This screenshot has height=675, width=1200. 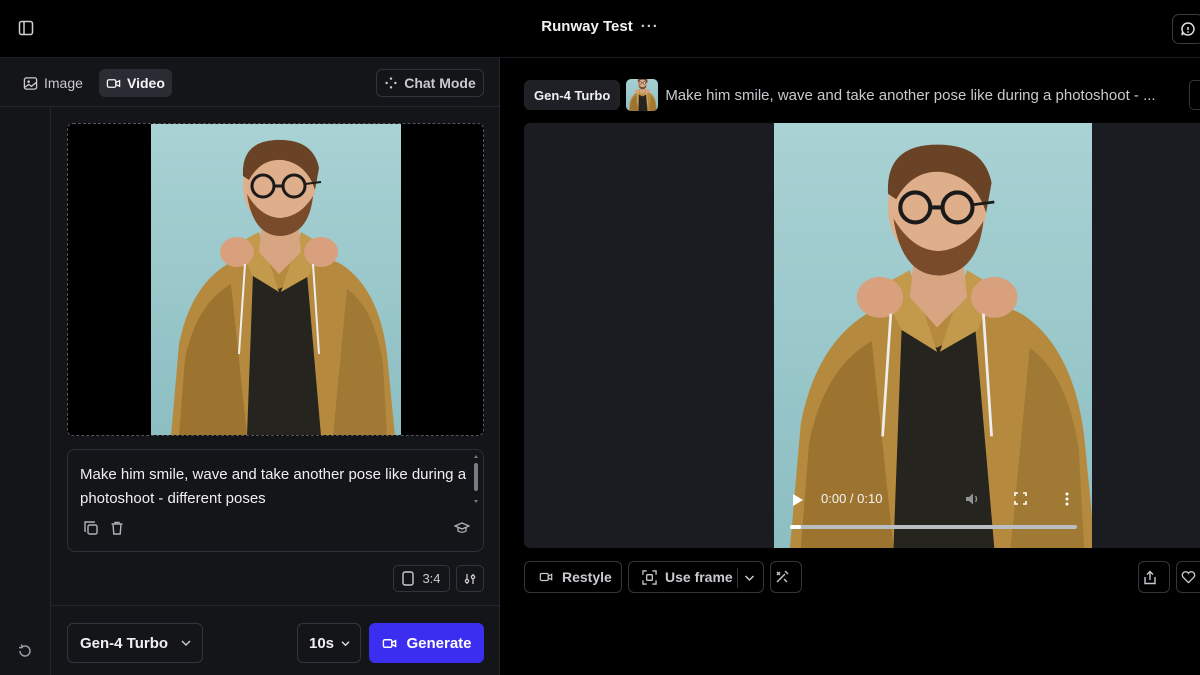 I want to click on project-title: Runway Test, so click(x=586, y=26).